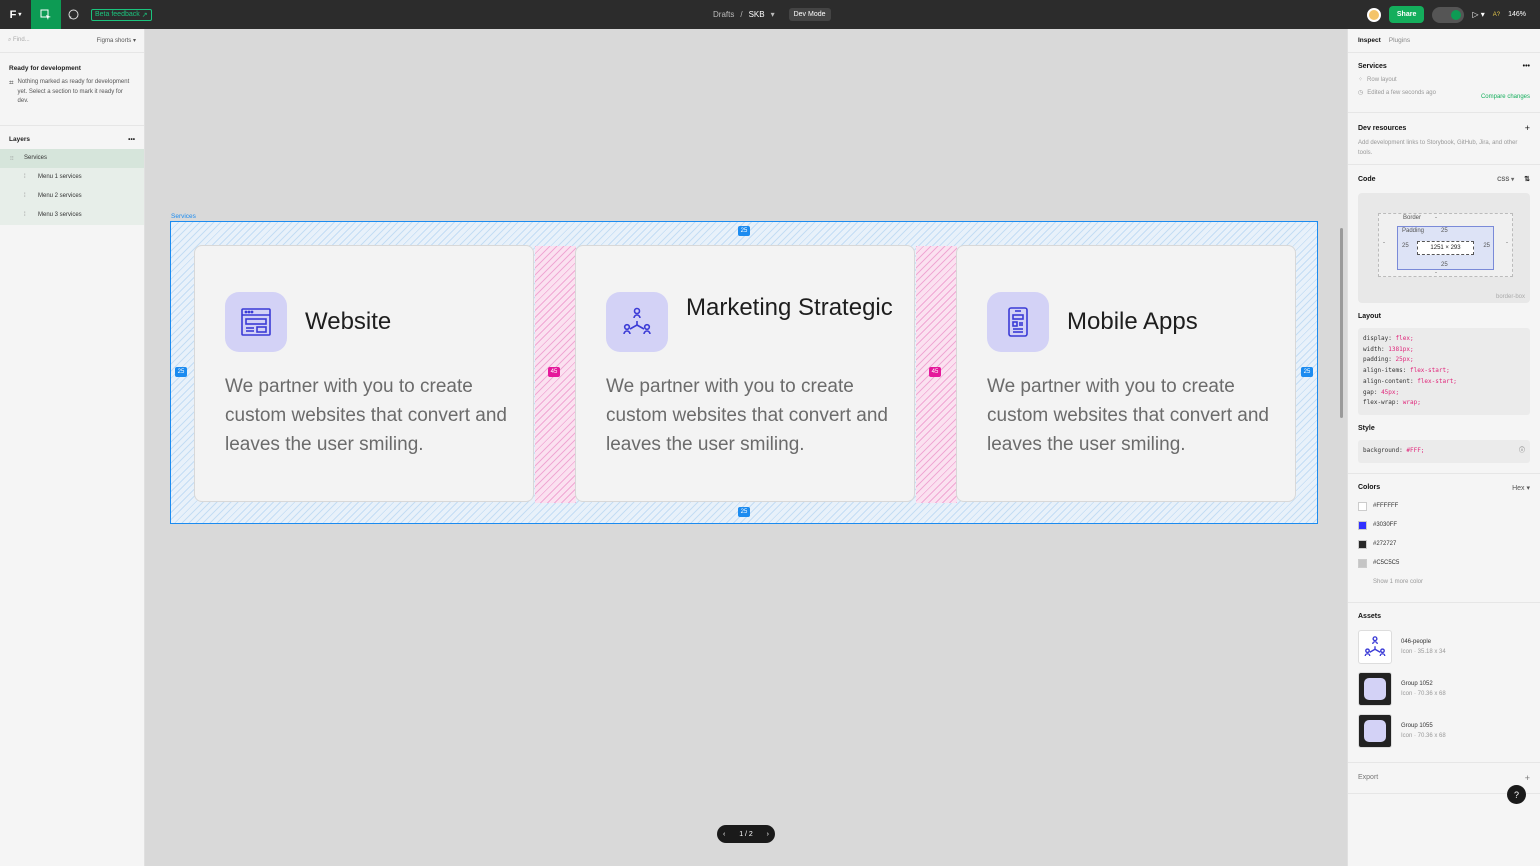 The image size is (1540, 866). What do you see at coordinates (1381, 392) in the screenshot?
I see `code-line: gap: 45px;` at bounding box center [1381, 392].